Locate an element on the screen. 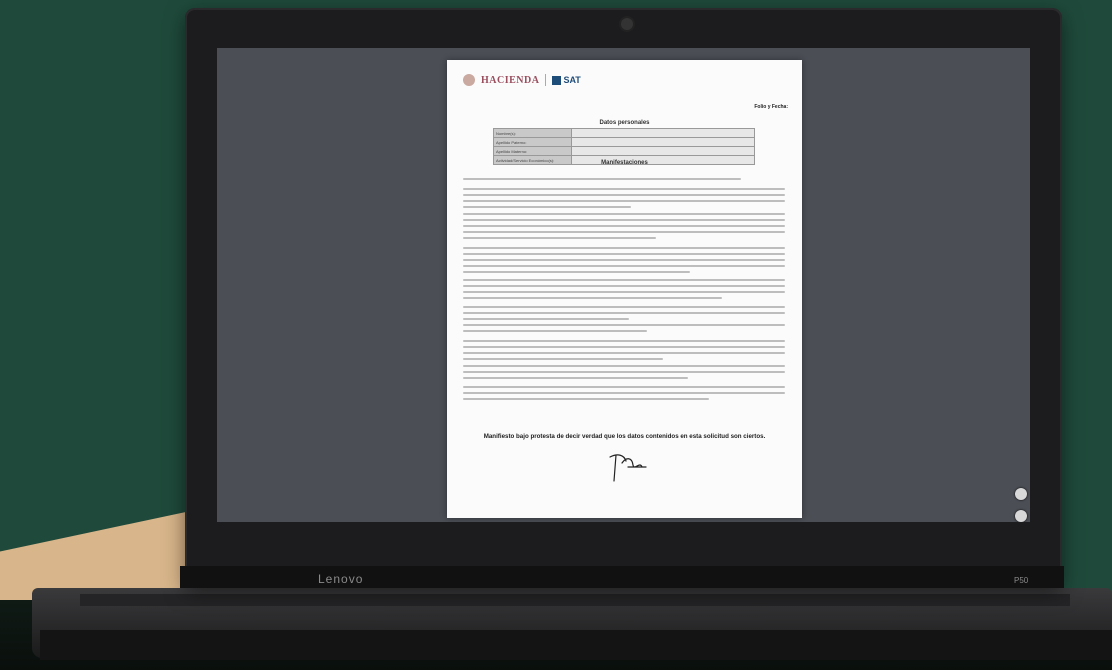  zoom-in-button is located at coordinates (1021, 494).